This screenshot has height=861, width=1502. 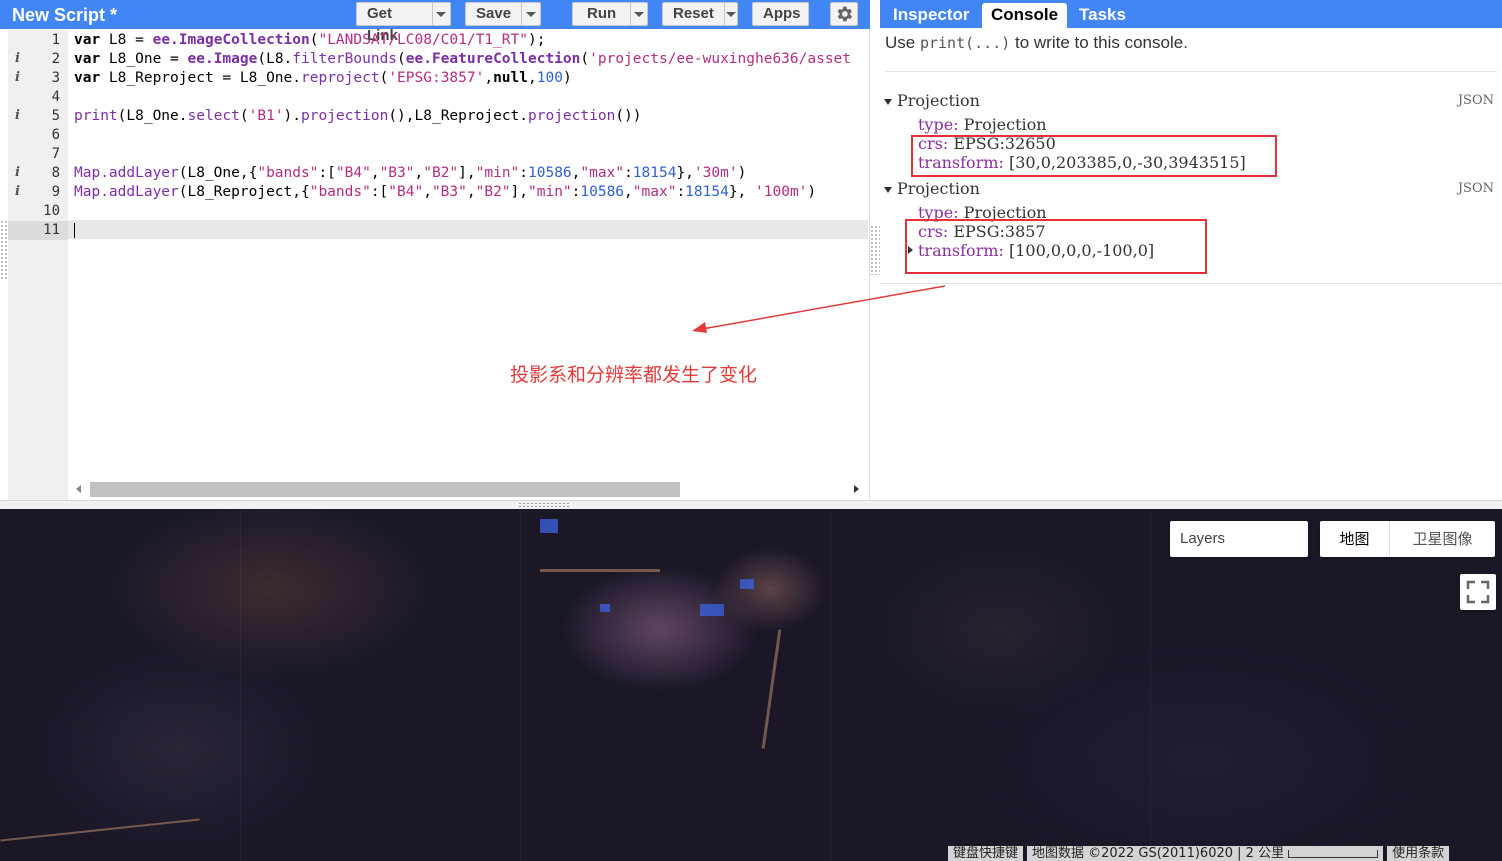 I want to click on map-type-control: 地图 卫星图像, so click(x=1407, y=539).